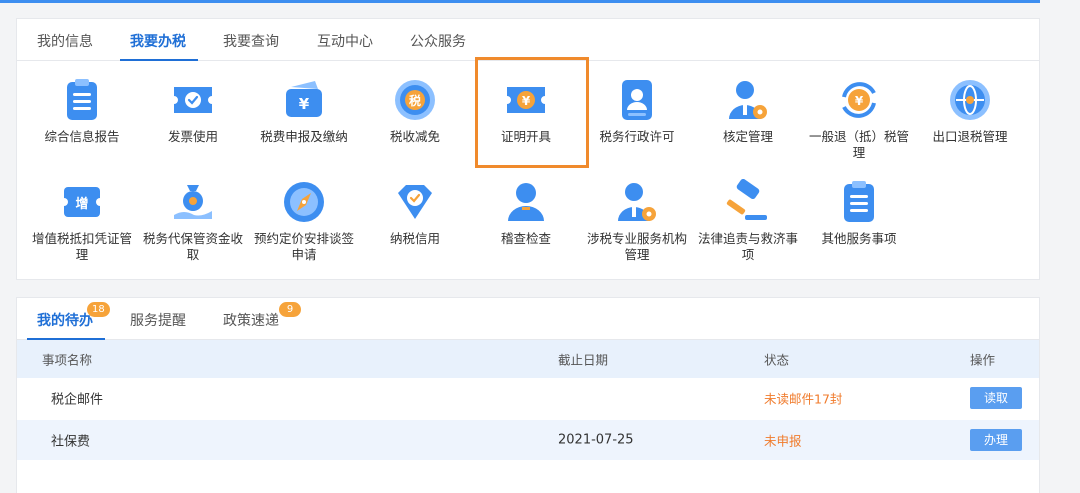  What do you see at coordinates (192, 136) in the screenshot?
I see `service-label: 发票使用` at bounding box center [192, 136].